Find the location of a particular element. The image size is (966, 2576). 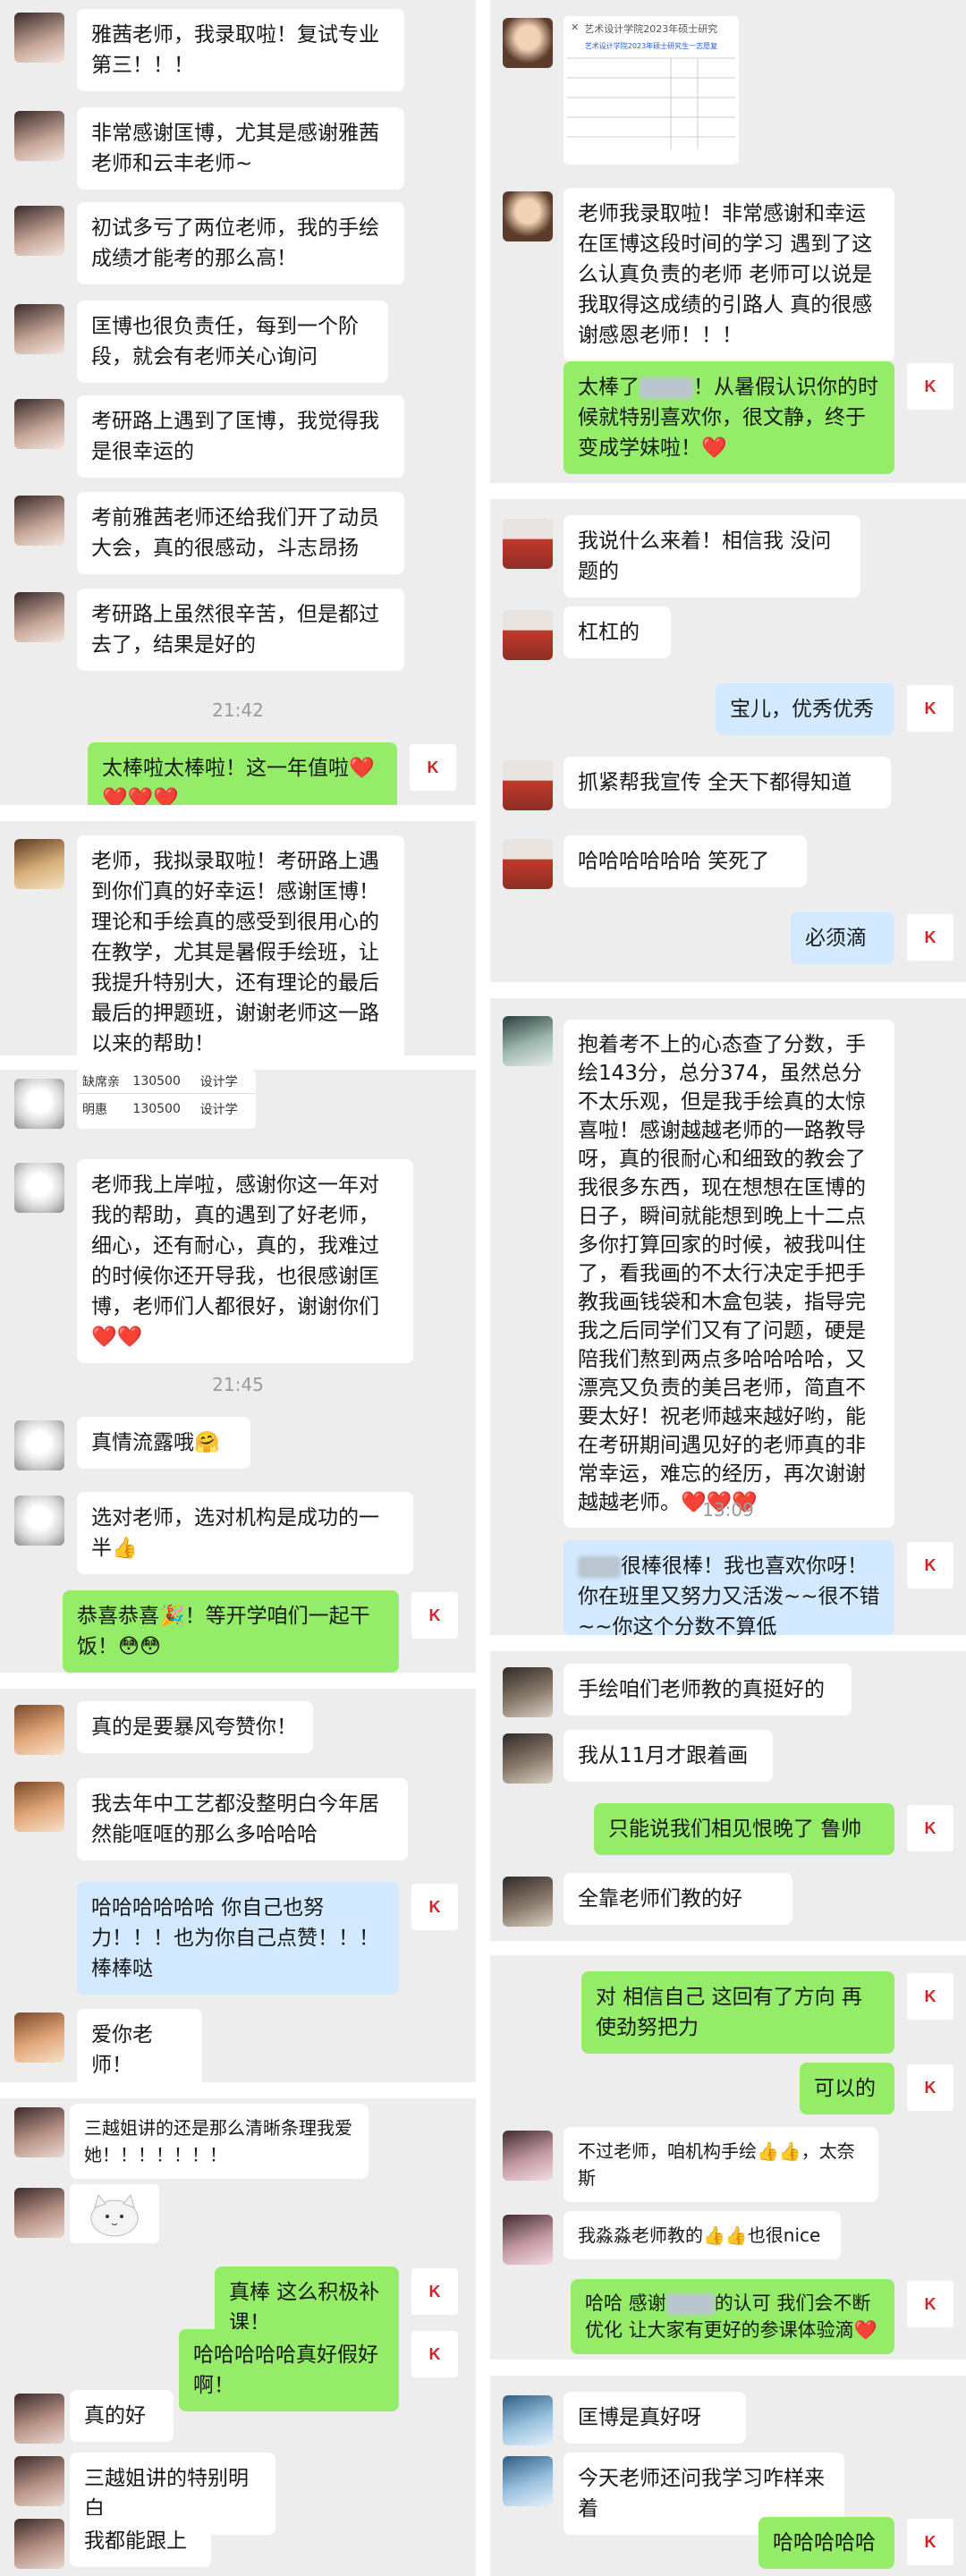

message-bubble: 考前雅茜老师还给我们开了动员大会，真的很感动，斗志昂扬 is located at coordinates (240, 533).